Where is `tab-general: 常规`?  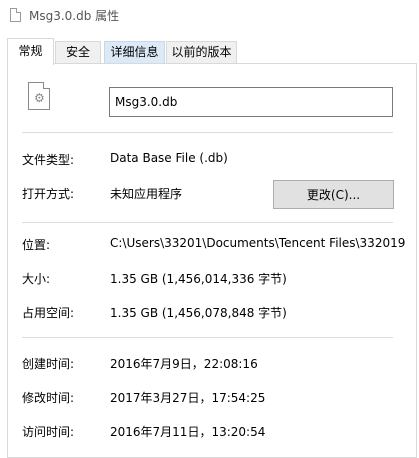 tab-general: 常规 is located at coordinates (30, 51).